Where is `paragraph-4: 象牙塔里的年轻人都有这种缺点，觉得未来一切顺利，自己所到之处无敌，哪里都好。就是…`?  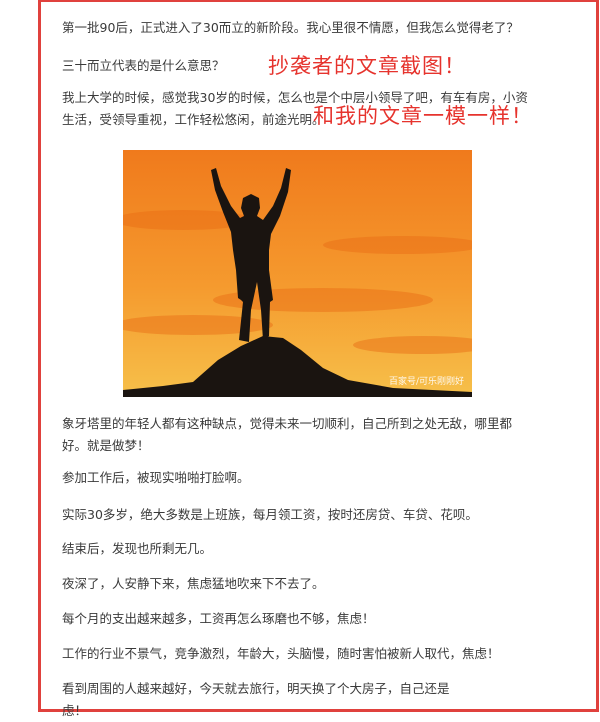 paragraph-4: 象牙塔里的年轻人都有这种缺点，觉得未来一切顺利，自己所到之处无敌，哪里都好。就是… is located at coordinates (287, 434).